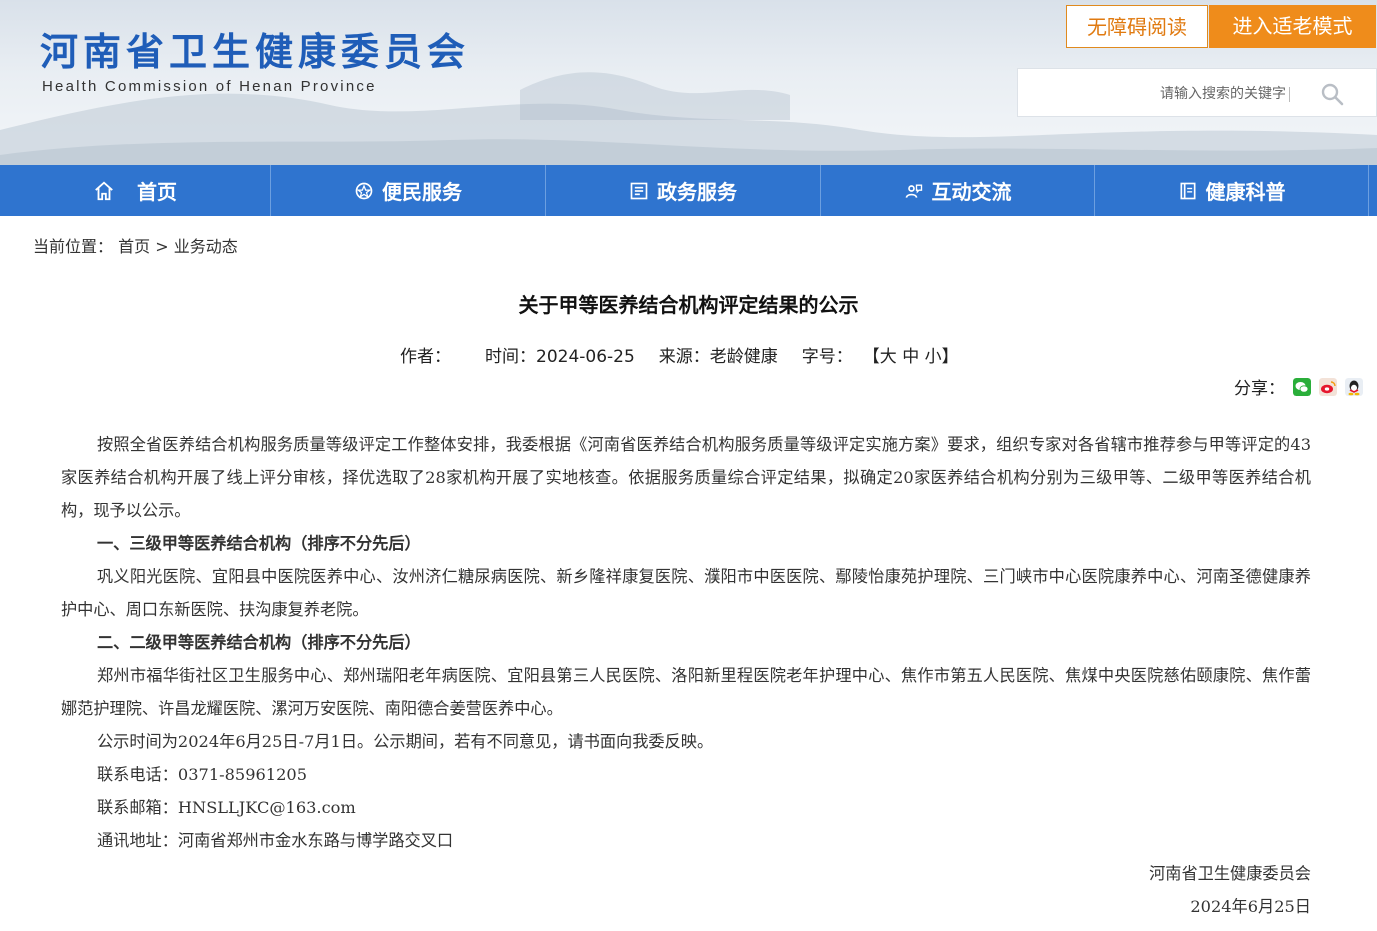  What do you see at coordinates (202, 774) in the screenshot?
I see `article-paragraph: 联系电话：0371-85961205` at bounding box center [202, 774].